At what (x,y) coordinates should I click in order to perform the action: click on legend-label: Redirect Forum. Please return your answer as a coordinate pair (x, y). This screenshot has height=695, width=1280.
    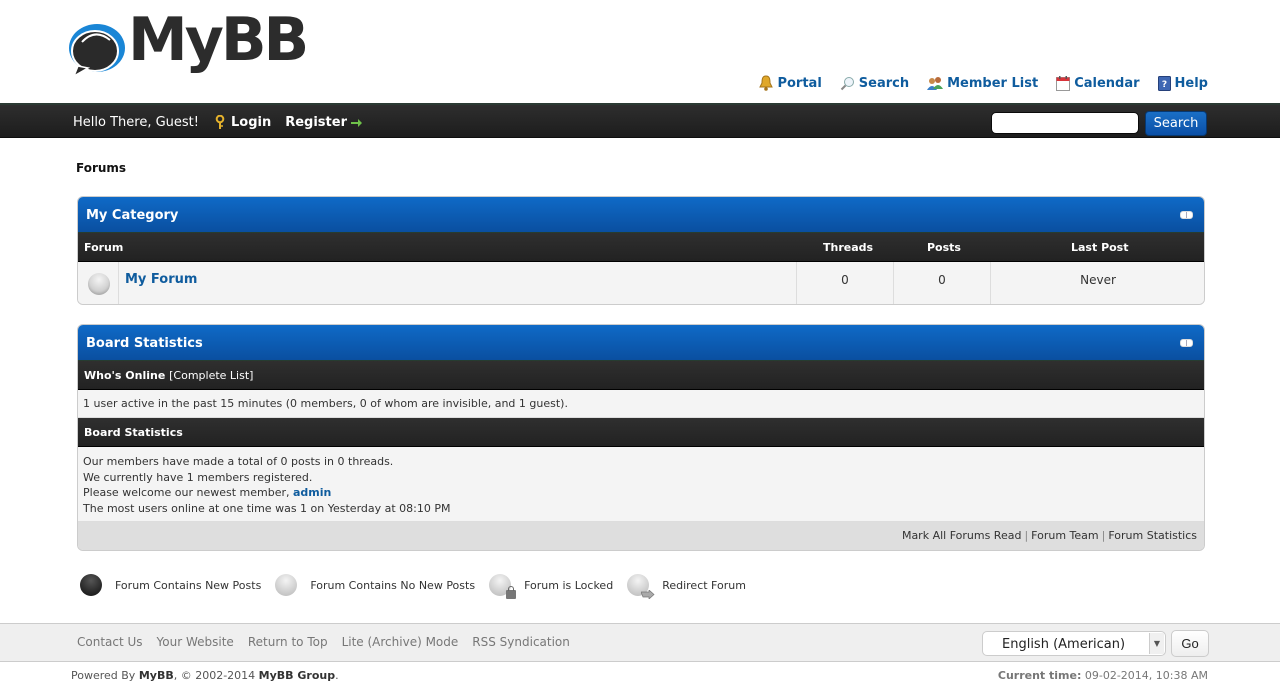
    Looking at the image, I should click on (704, 585).